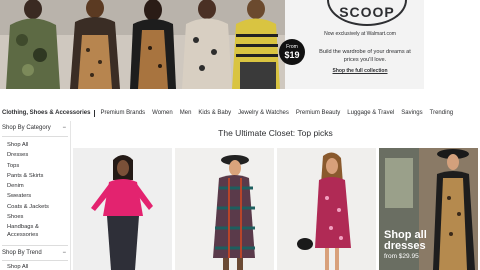 Image resolution: width=480 pixels, height=270 pixels. What do you see at coordinates (28, 217) in the screenshot?
I see `sidebar-item-shoes: Shoes` at bounding box center [28, 217].